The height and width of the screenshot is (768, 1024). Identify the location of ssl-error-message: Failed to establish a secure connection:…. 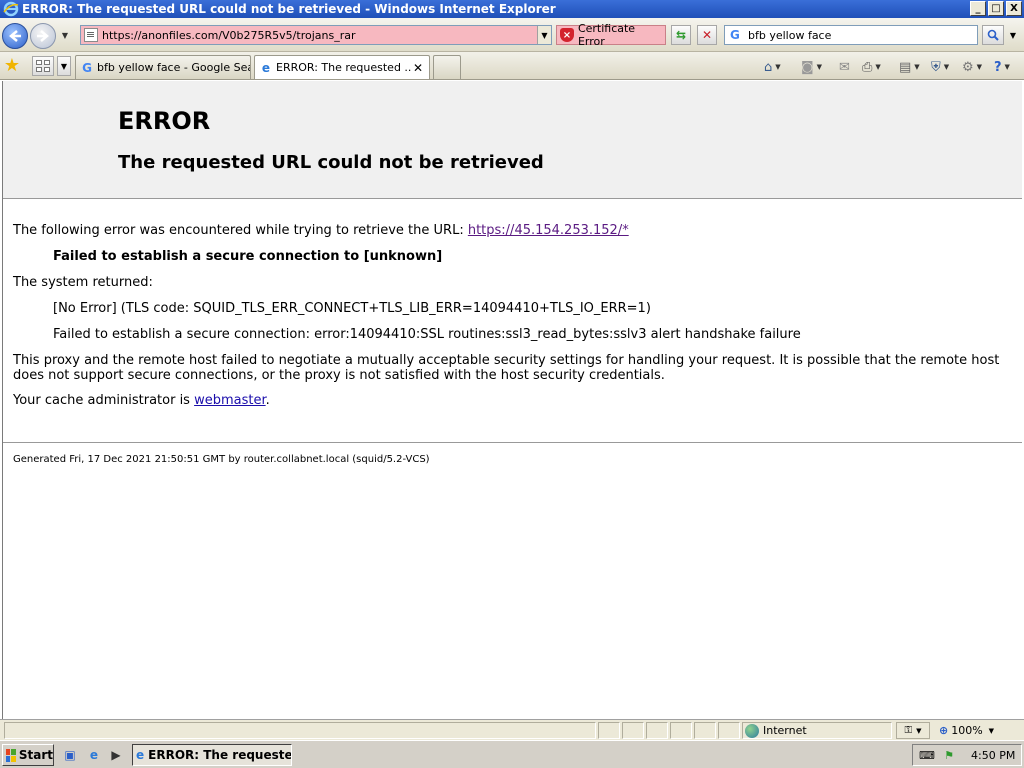
(427, 334).